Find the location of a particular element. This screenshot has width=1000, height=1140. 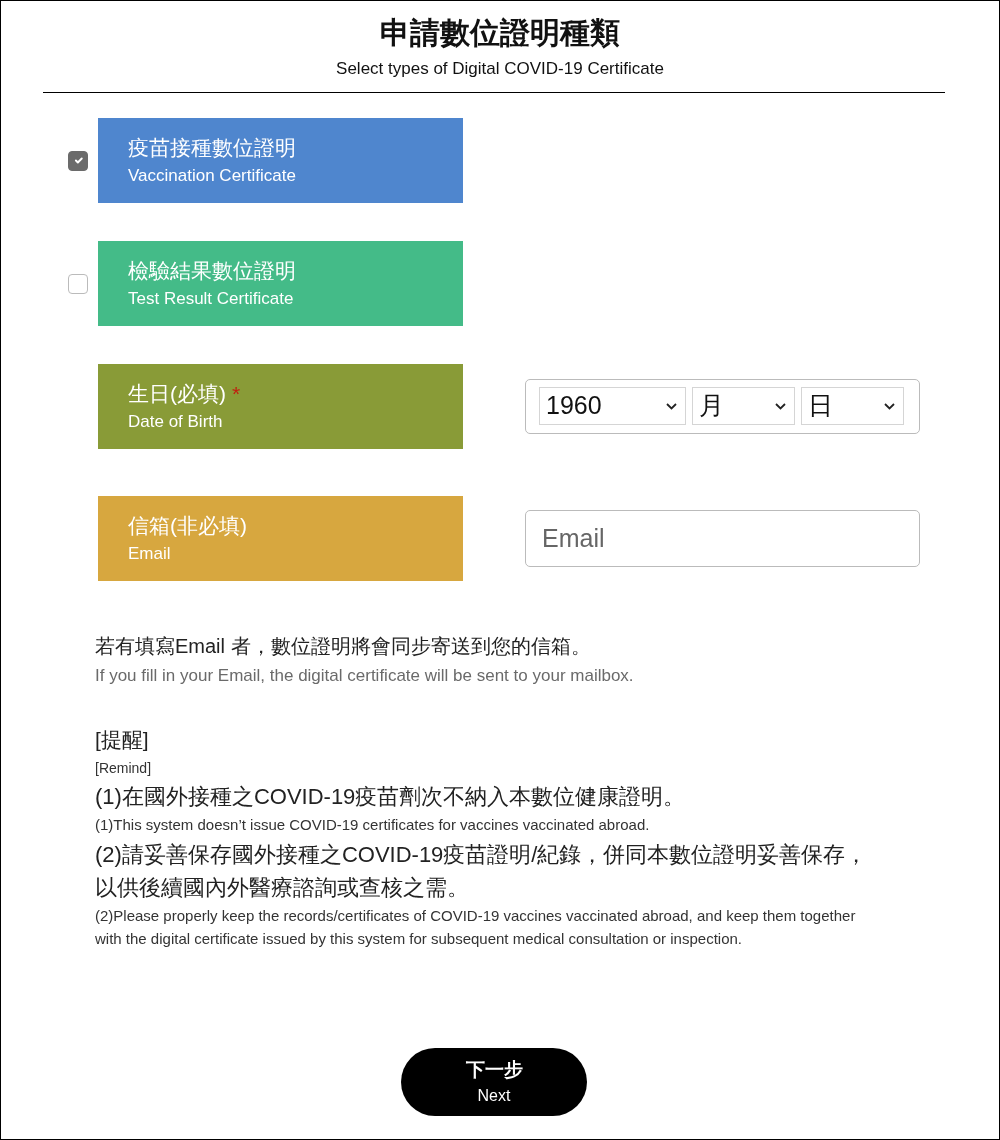

next-button: 下一步 Next is located at coordinates (494, 1082).